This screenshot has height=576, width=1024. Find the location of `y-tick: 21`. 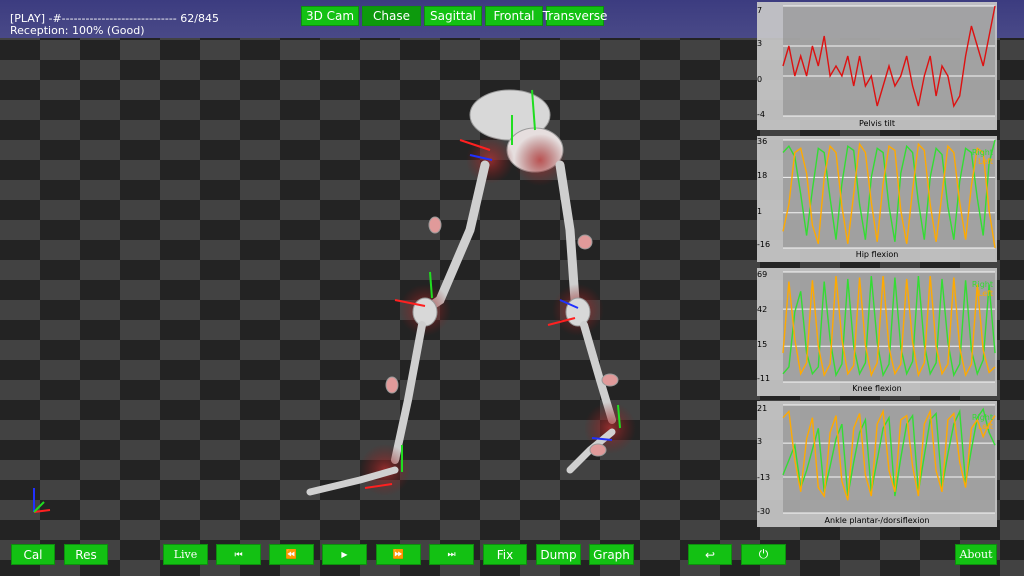

y-tick: 21 is located at coordinates (762, 408).